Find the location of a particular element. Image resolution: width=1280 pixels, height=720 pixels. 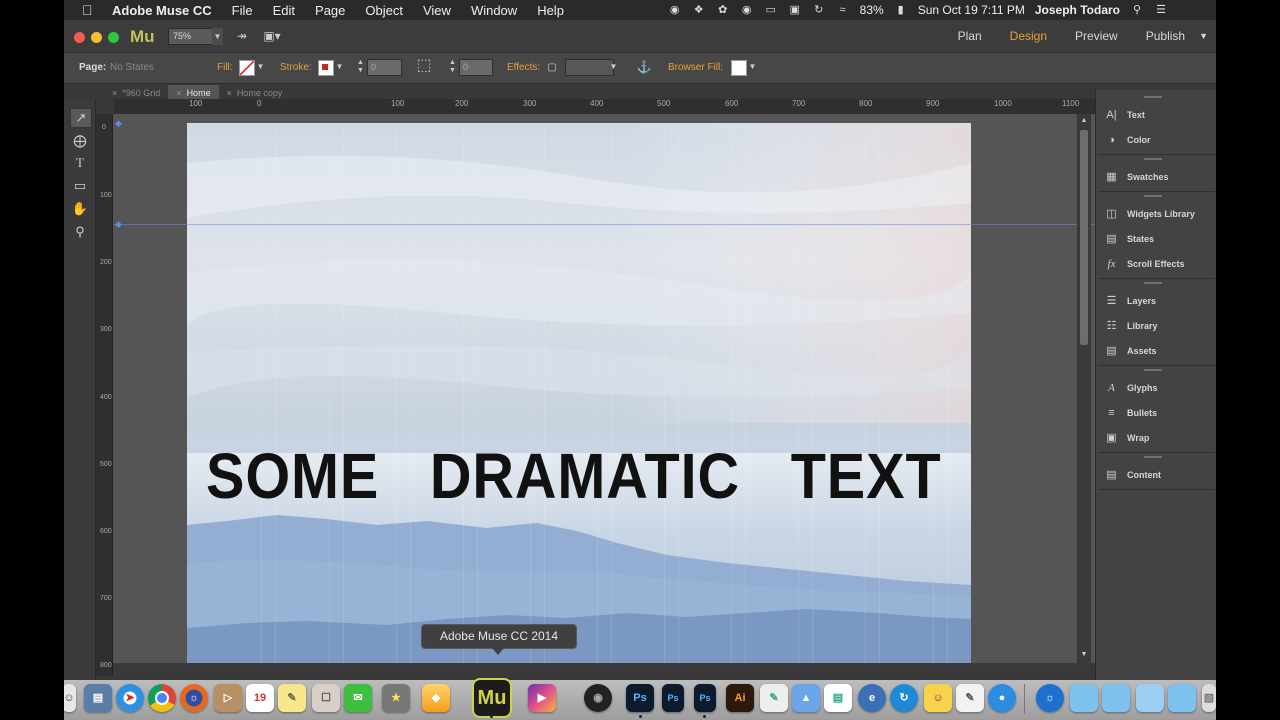

top-guide-handle-icon: ◆ is located at coordinates (118, 123).